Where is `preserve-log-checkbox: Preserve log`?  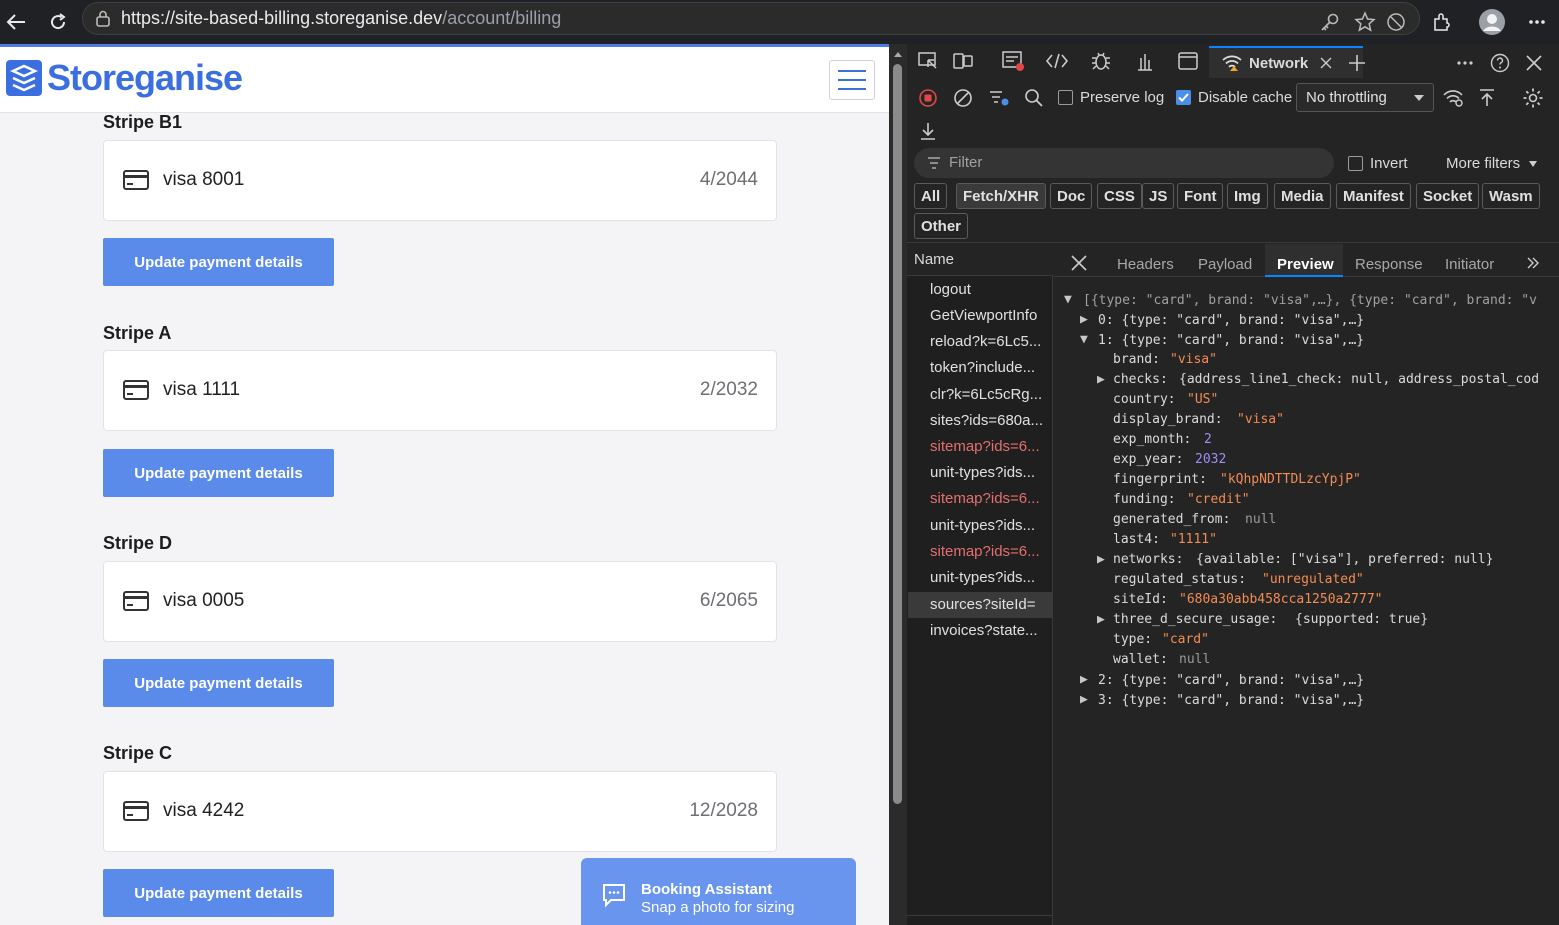 preserve-log-checkbox: Preserve log is located at coordinates (1111, 97).